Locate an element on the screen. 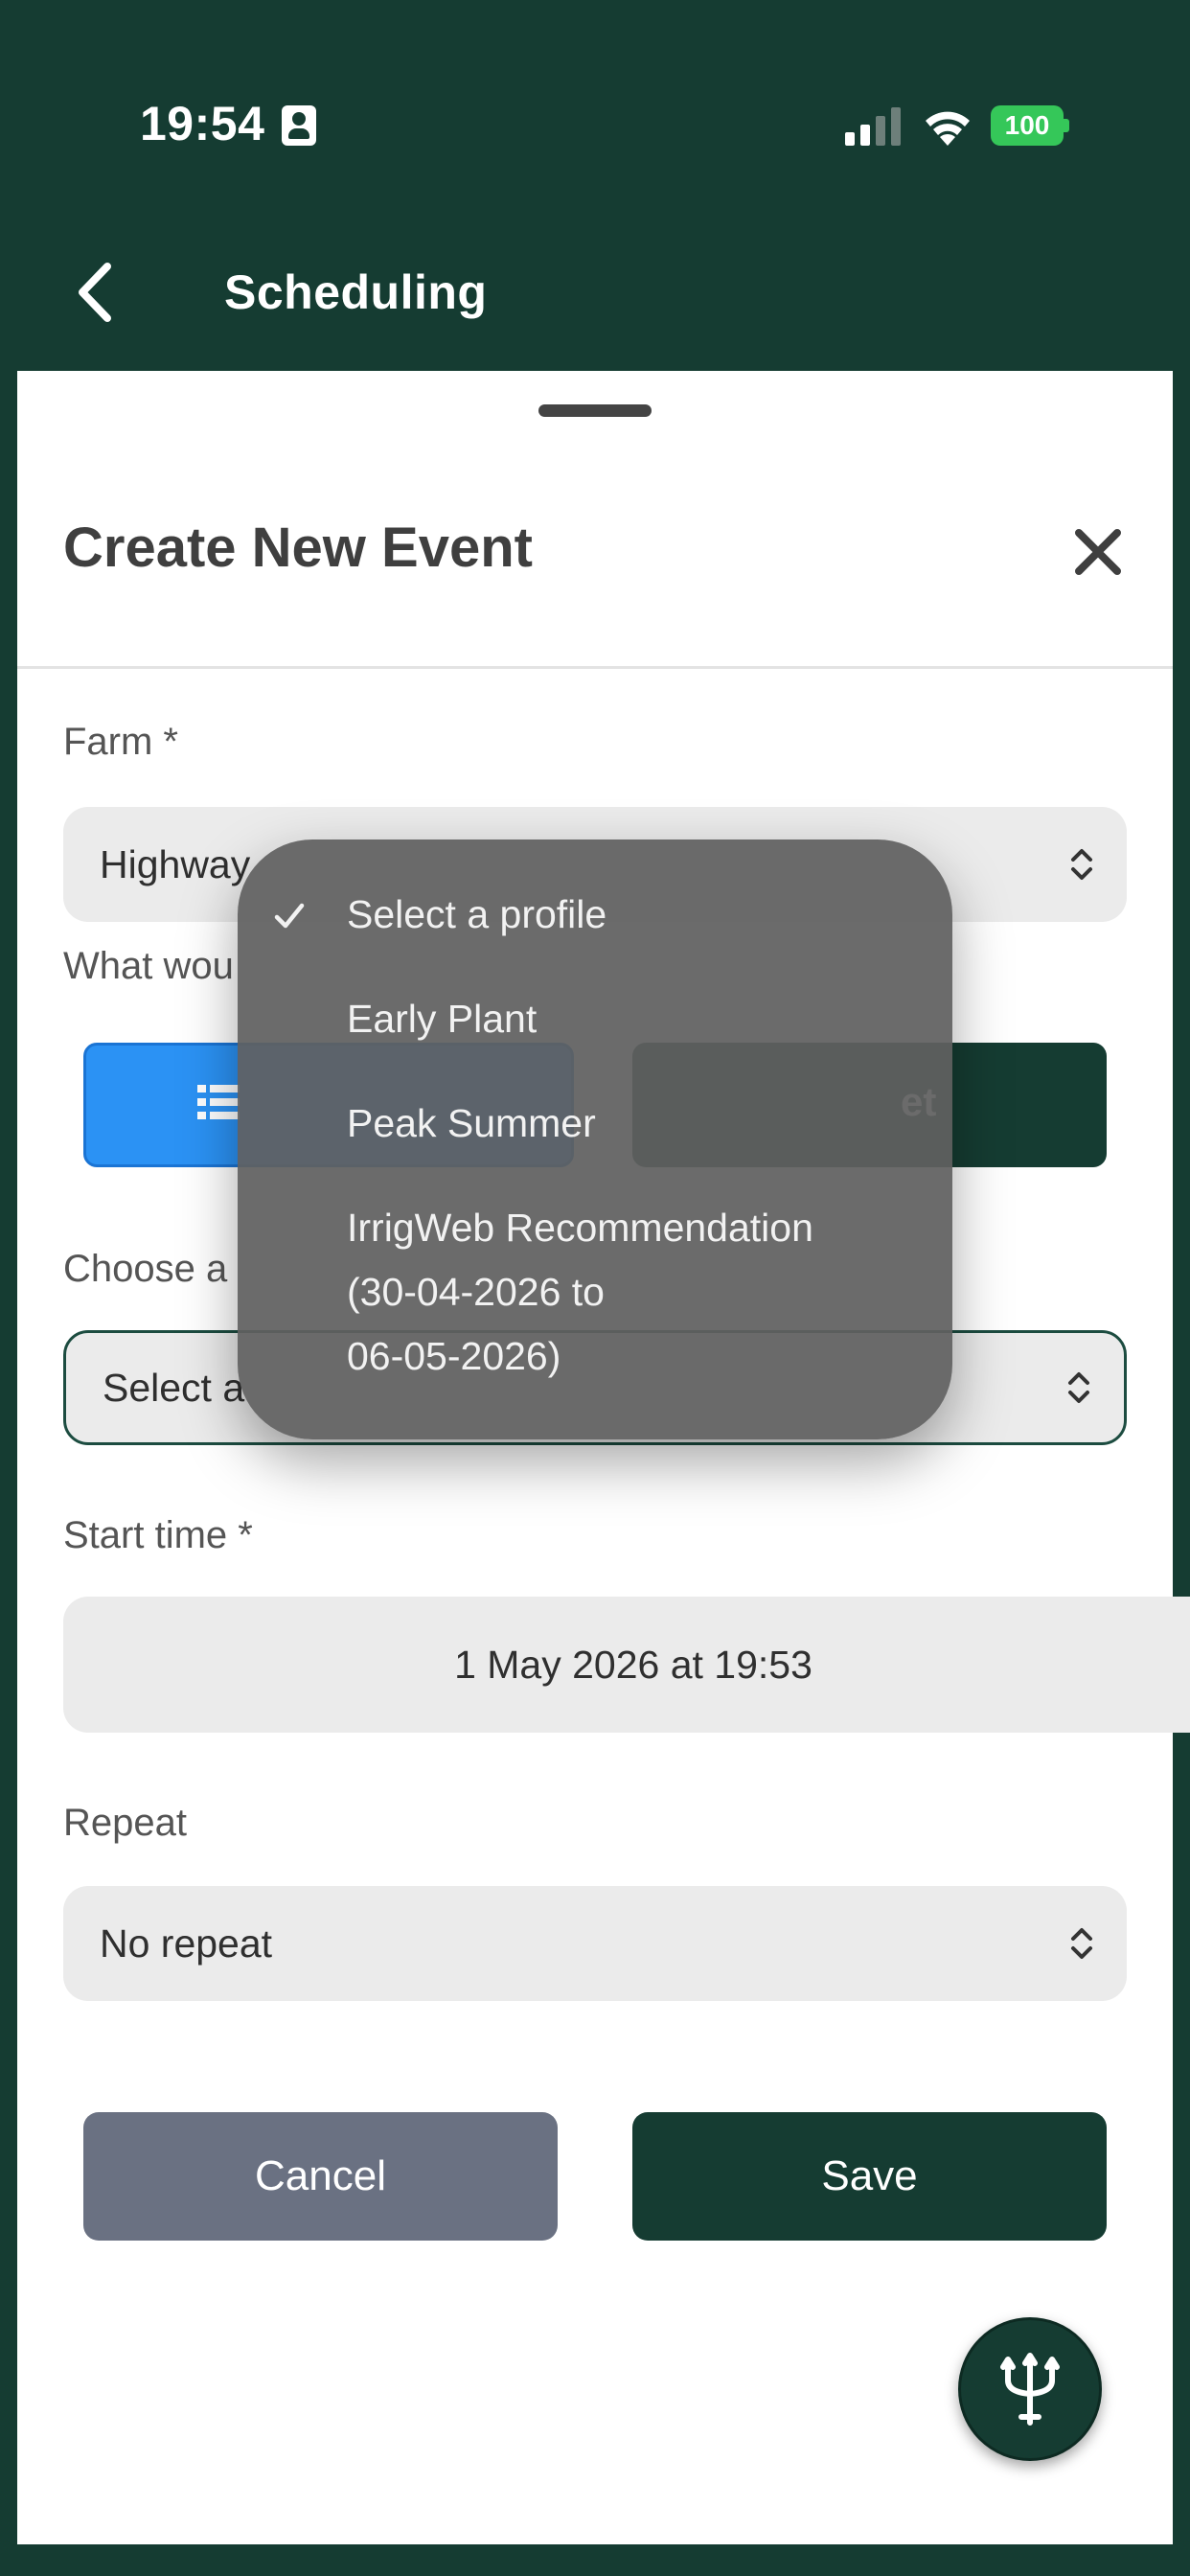  trident-icon is located at coordinates (1030, 2389).